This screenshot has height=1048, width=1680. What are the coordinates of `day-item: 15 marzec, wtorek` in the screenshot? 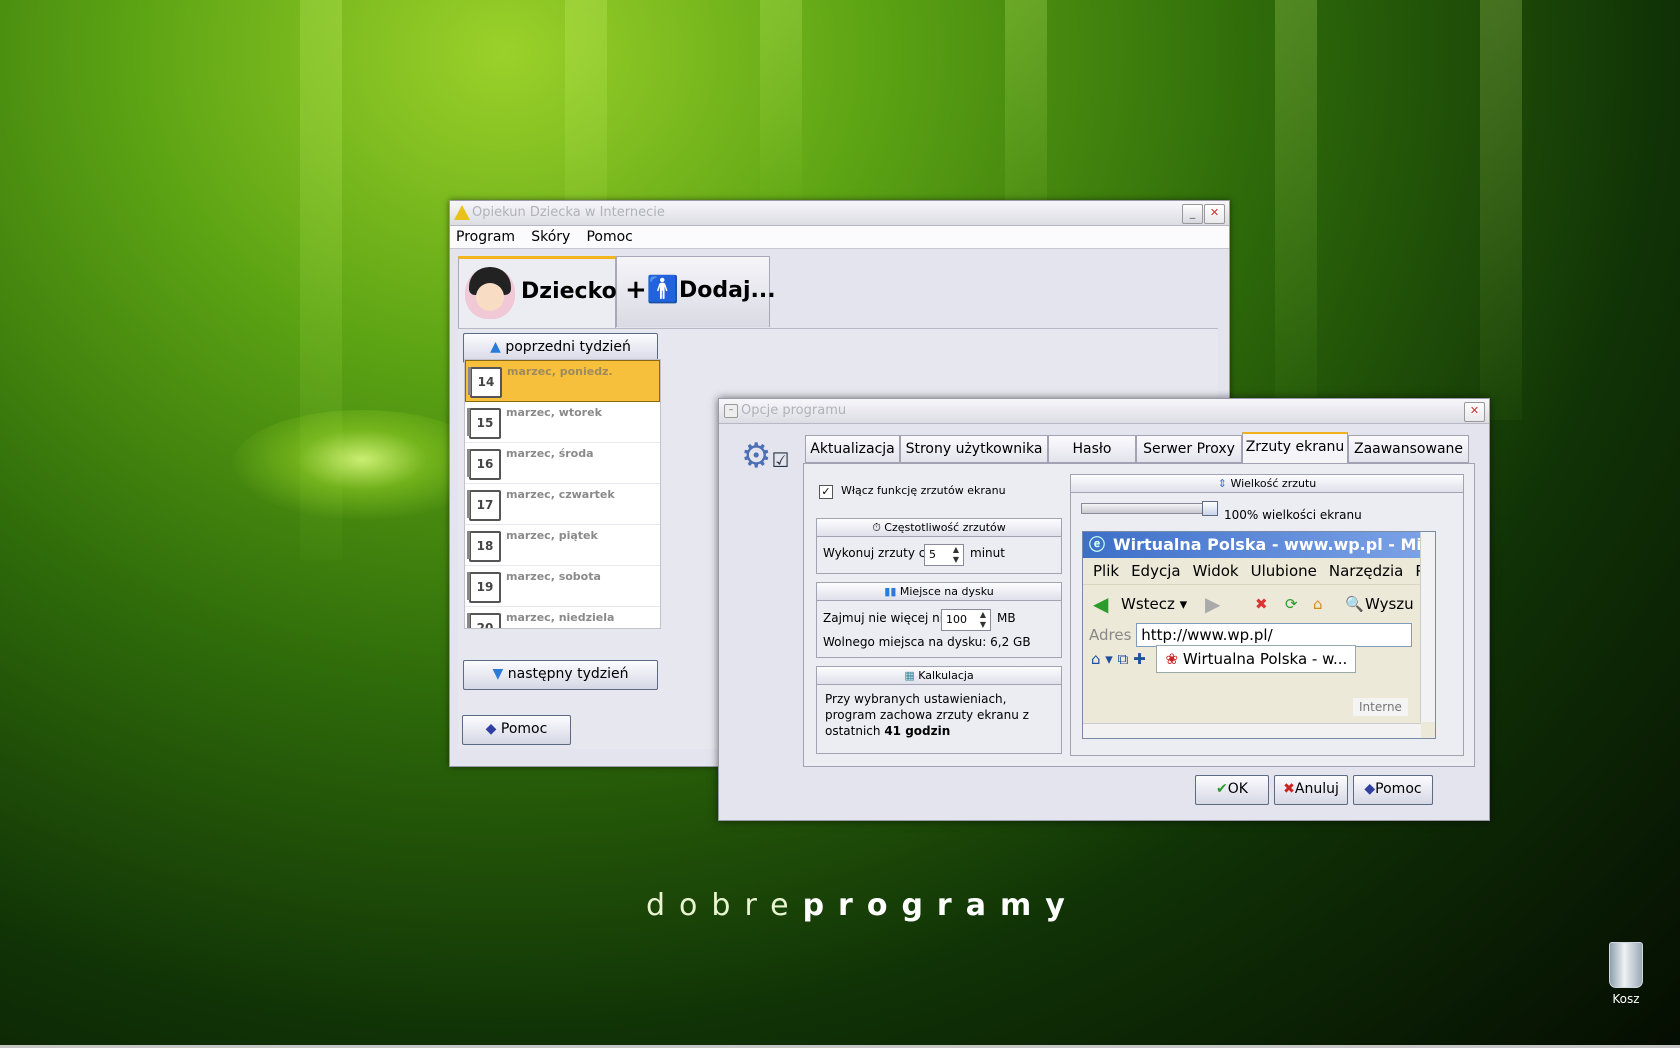 It's located at (562, 422).